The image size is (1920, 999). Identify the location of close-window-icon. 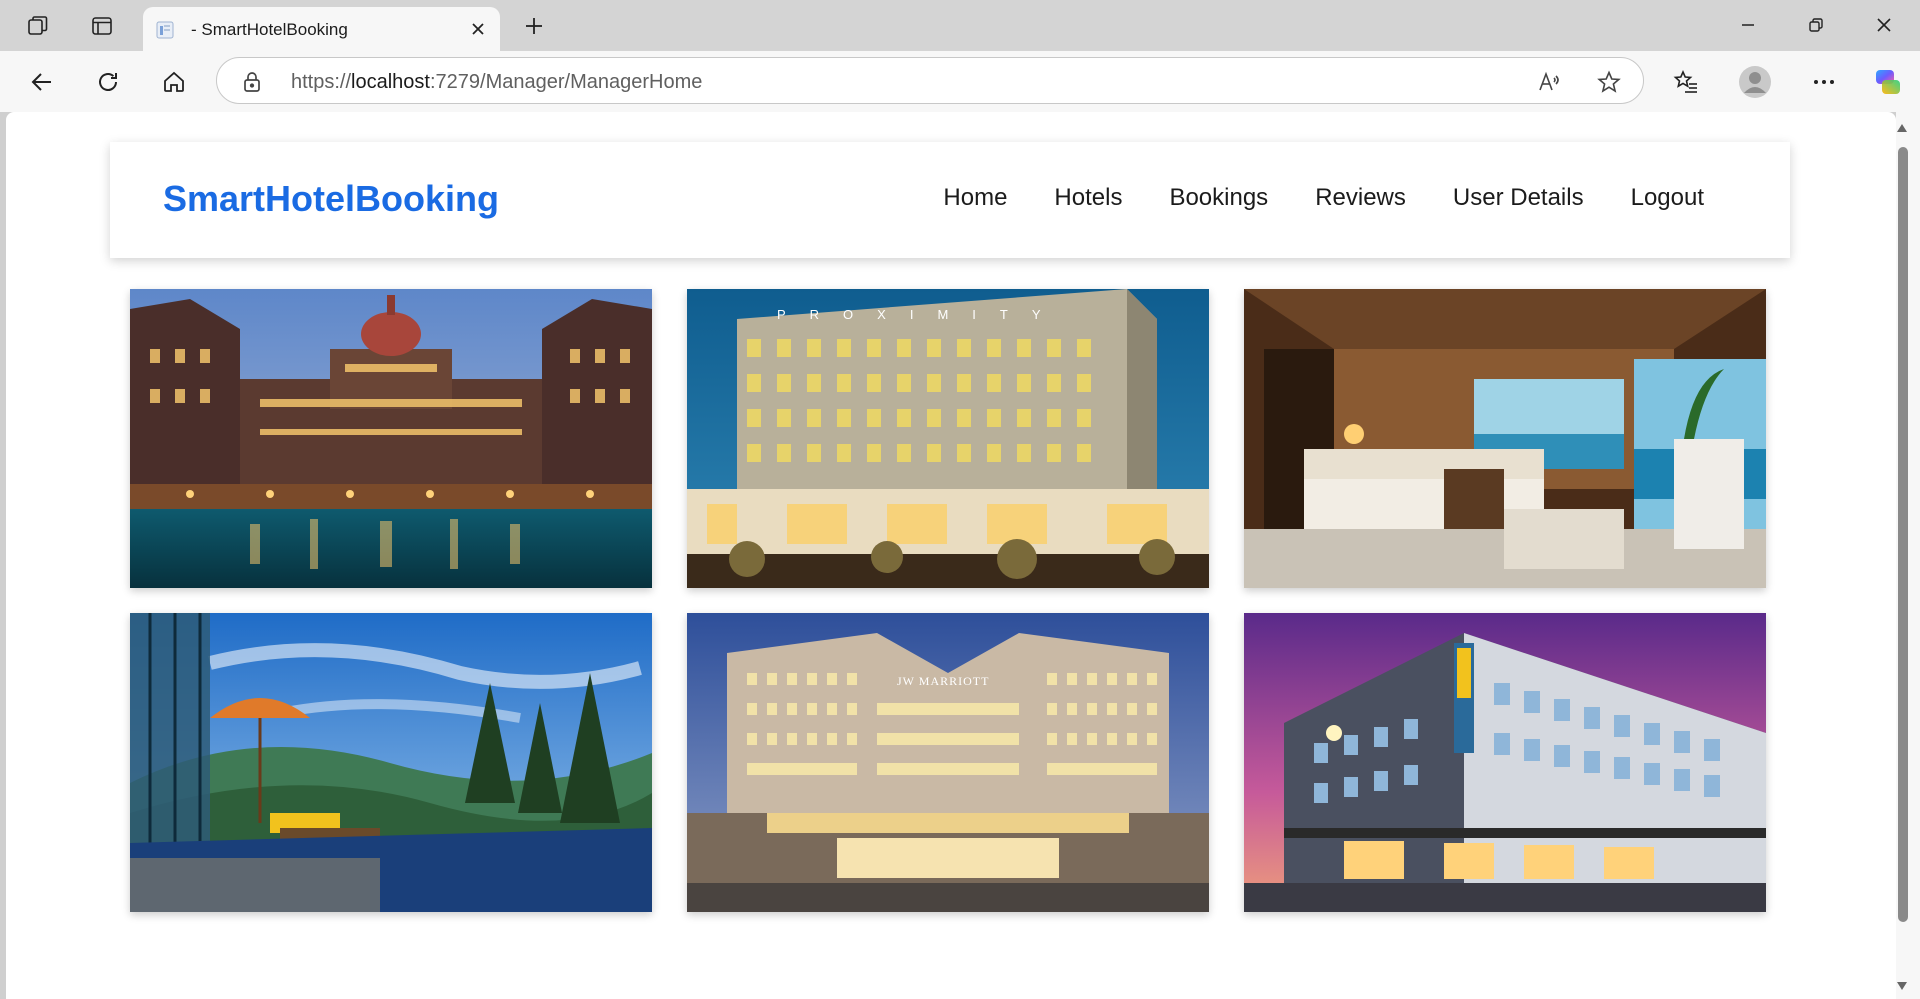
(1884, 25).